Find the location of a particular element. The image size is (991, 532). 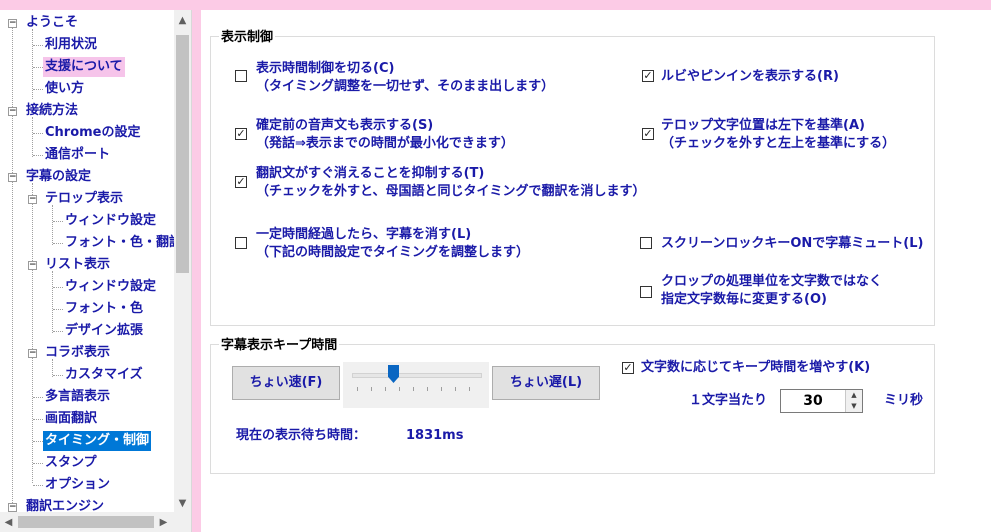

scroll-right-icon: ▶ is located at coordinates (163, 522).